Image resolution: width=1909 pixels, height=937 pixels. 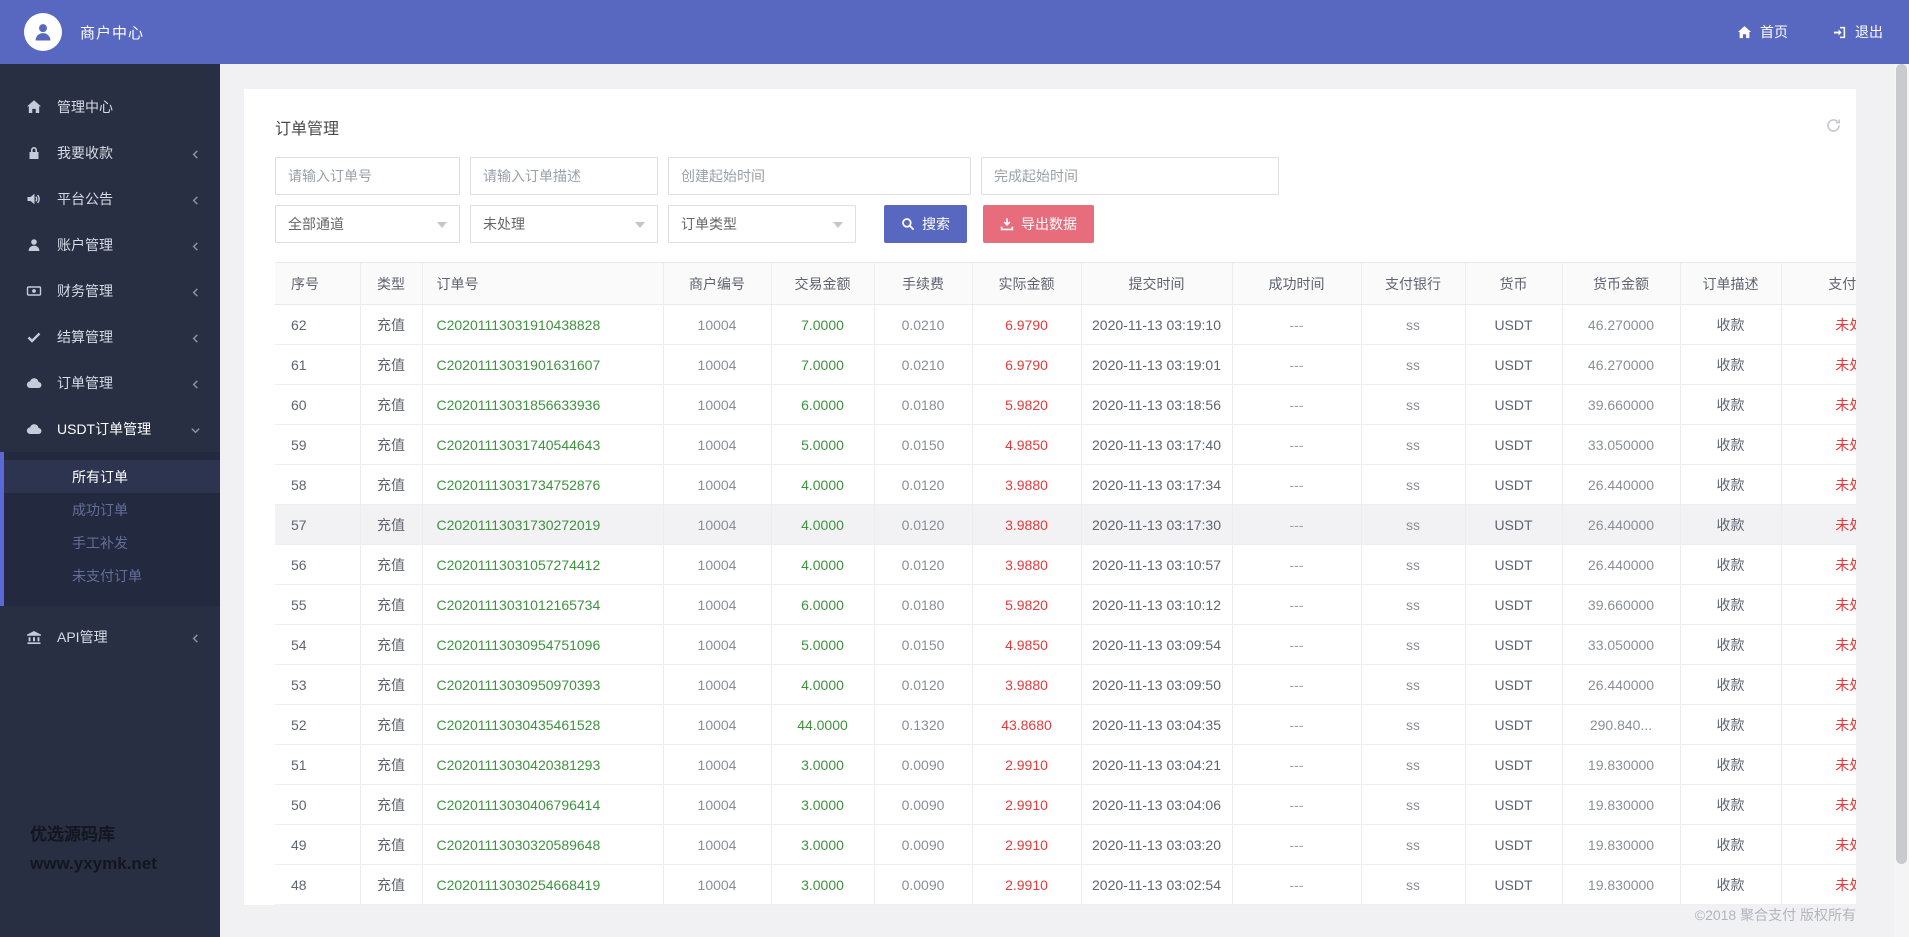 I want to click on table-cell: 2020-11-13 03:04:06, so click(x=1156, y=804).